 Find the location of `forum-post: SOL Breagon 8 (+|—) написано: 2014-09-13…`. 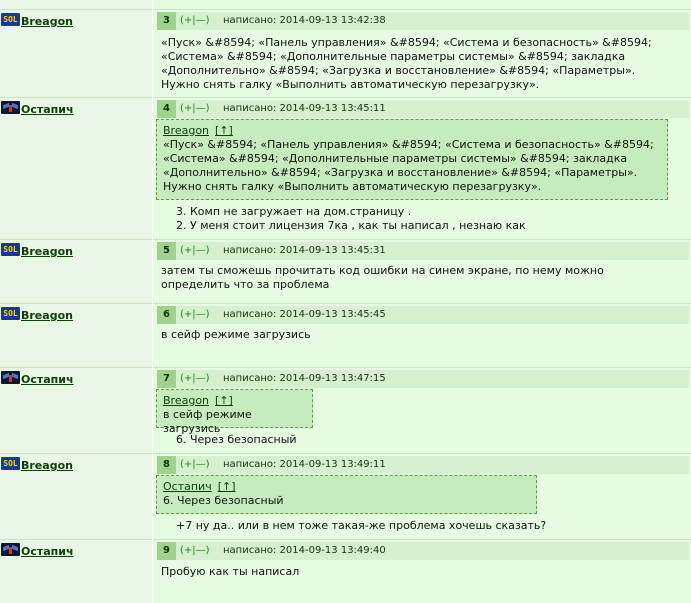

forum-post: SOL Breagon 8 (+|—) написано: 2014-09-13… is located at coordinates (345, 497).